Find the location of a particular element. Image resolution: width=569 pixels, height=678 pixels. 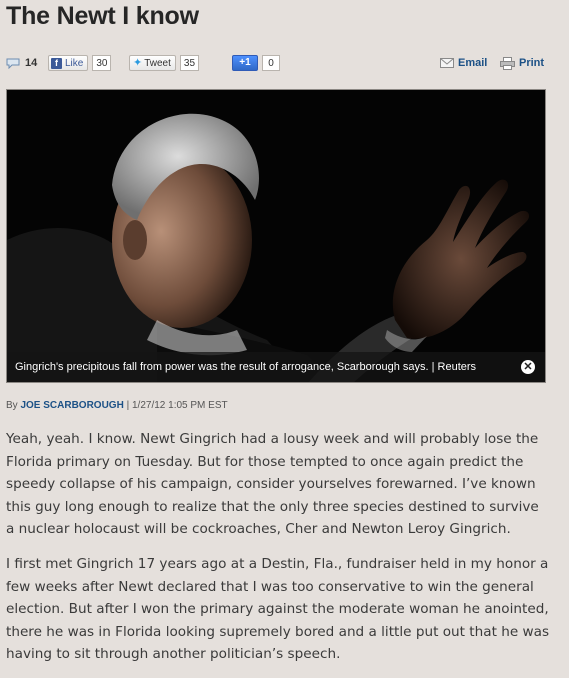

comment-bubble-icon is located at coordinates (13, 63).